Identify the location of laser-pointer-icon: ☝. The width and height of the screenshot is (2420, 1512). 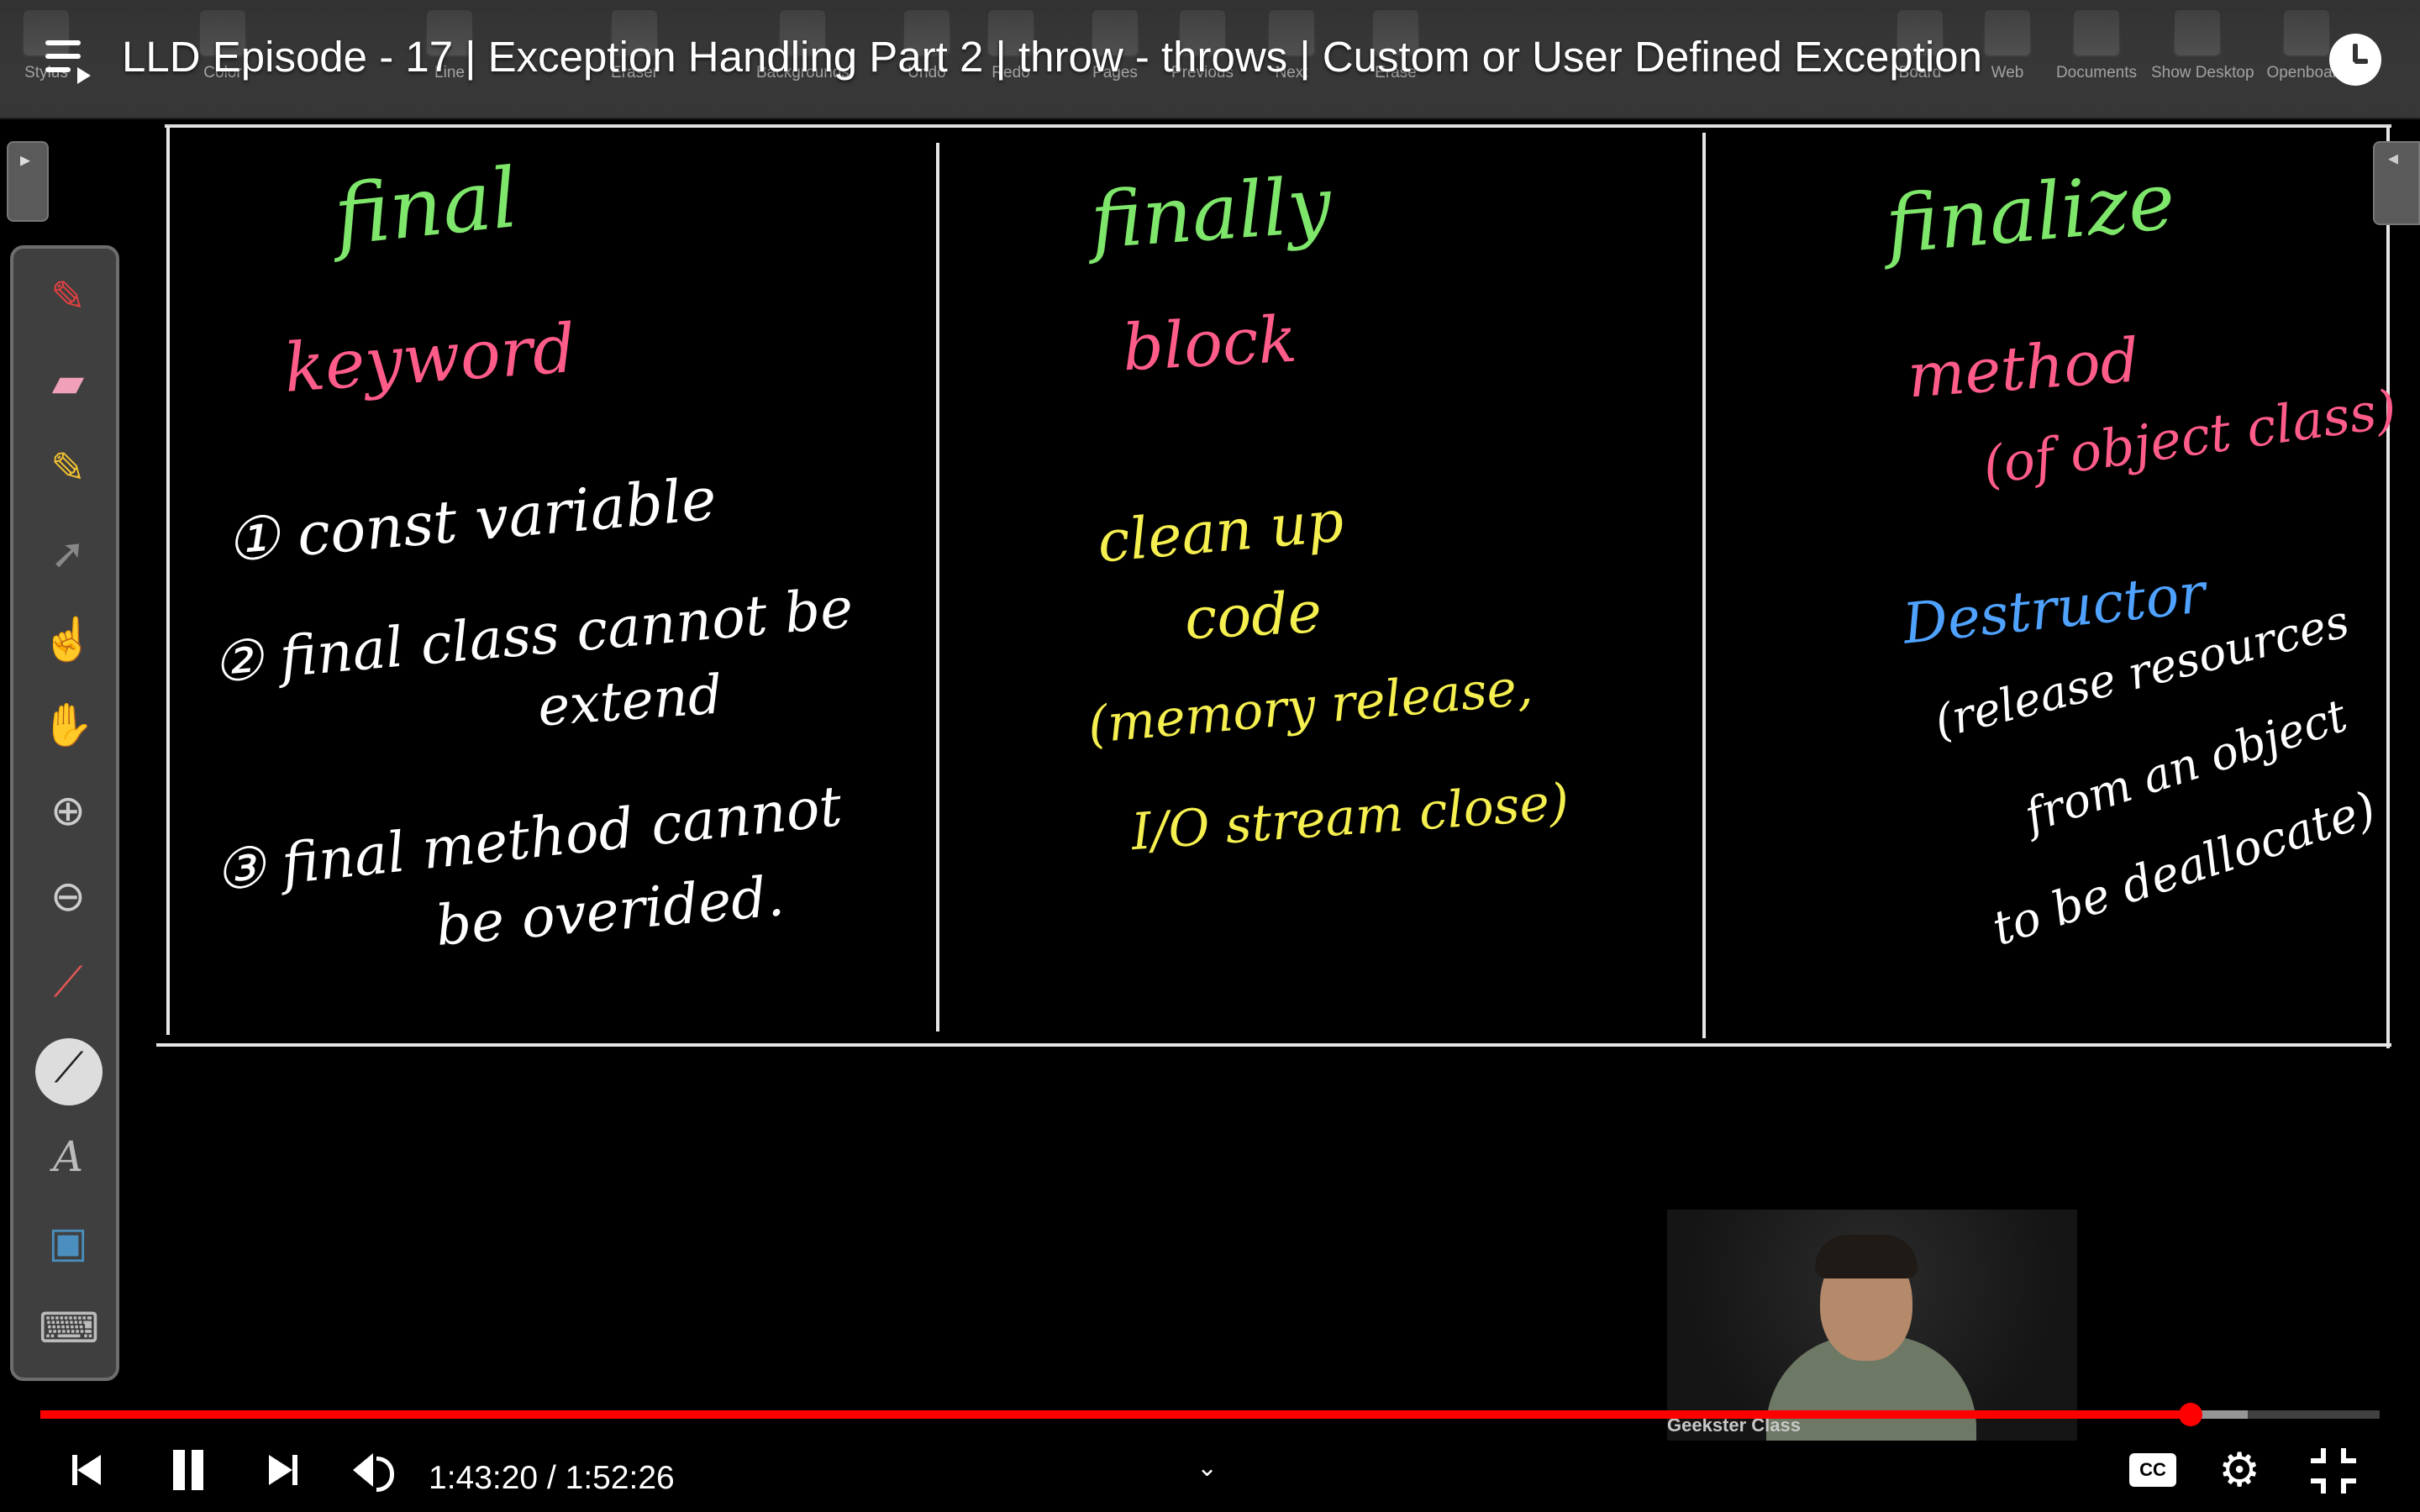
(68, 639).